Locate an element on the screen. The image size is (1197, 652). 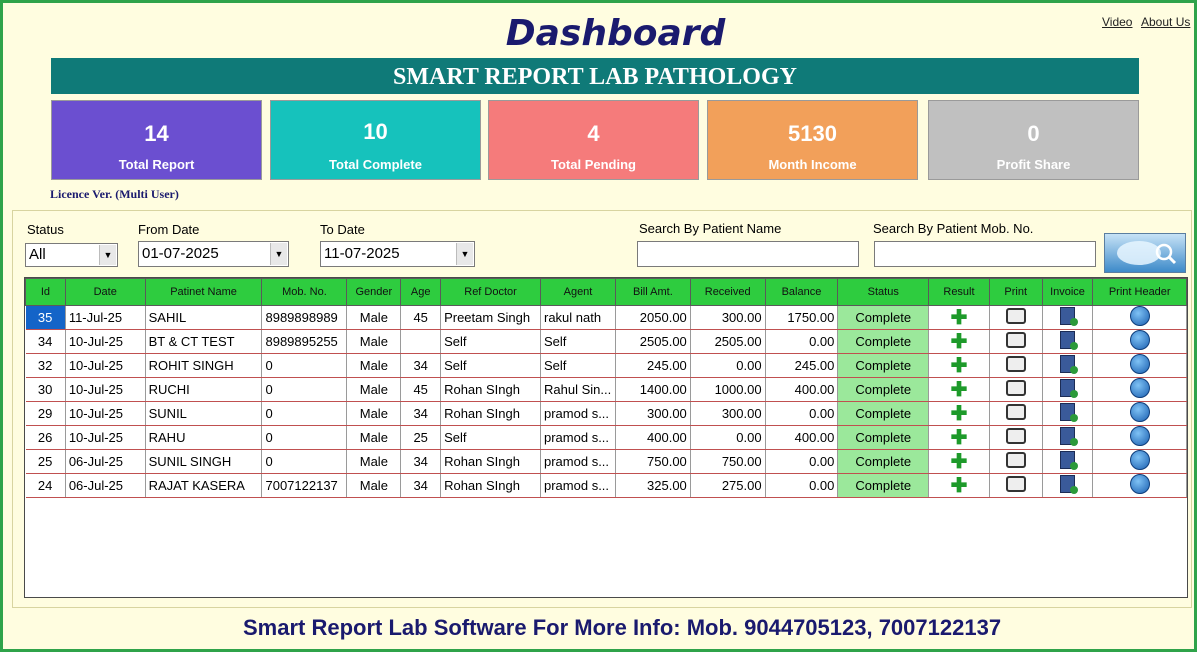
card-total-pending: 4 Total Pending is located at coordinates (593, 140).